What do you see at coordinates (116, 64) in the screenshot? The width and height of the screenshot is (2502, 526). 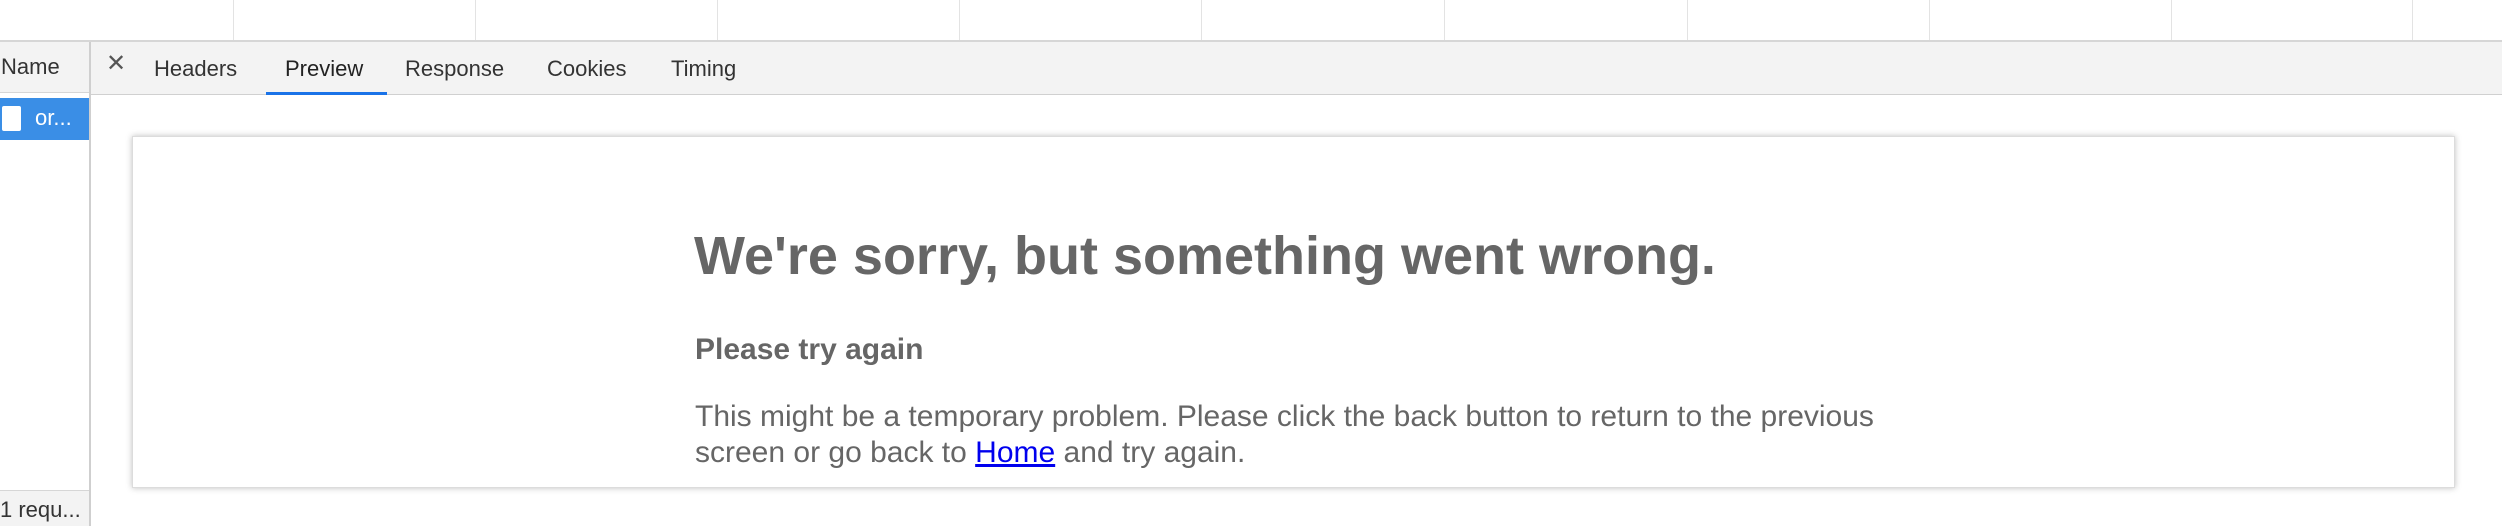 I see `close-icon: ✕` at bounding box center [116, 64].